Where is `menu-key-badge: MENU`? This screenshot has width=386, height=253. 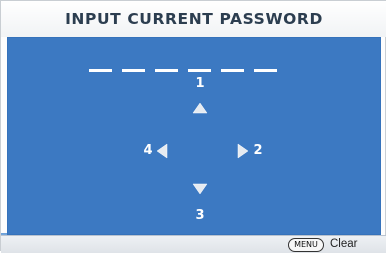
menu-key-badge: MENU is located at coordinates (306, 245).